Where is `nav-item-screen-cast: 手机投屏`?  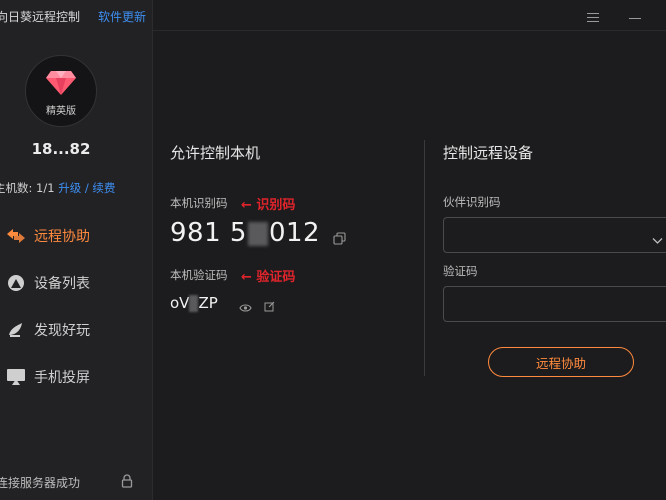
nav-item-screen-cast: 手机投屏 is located at coordinates (76, 377).